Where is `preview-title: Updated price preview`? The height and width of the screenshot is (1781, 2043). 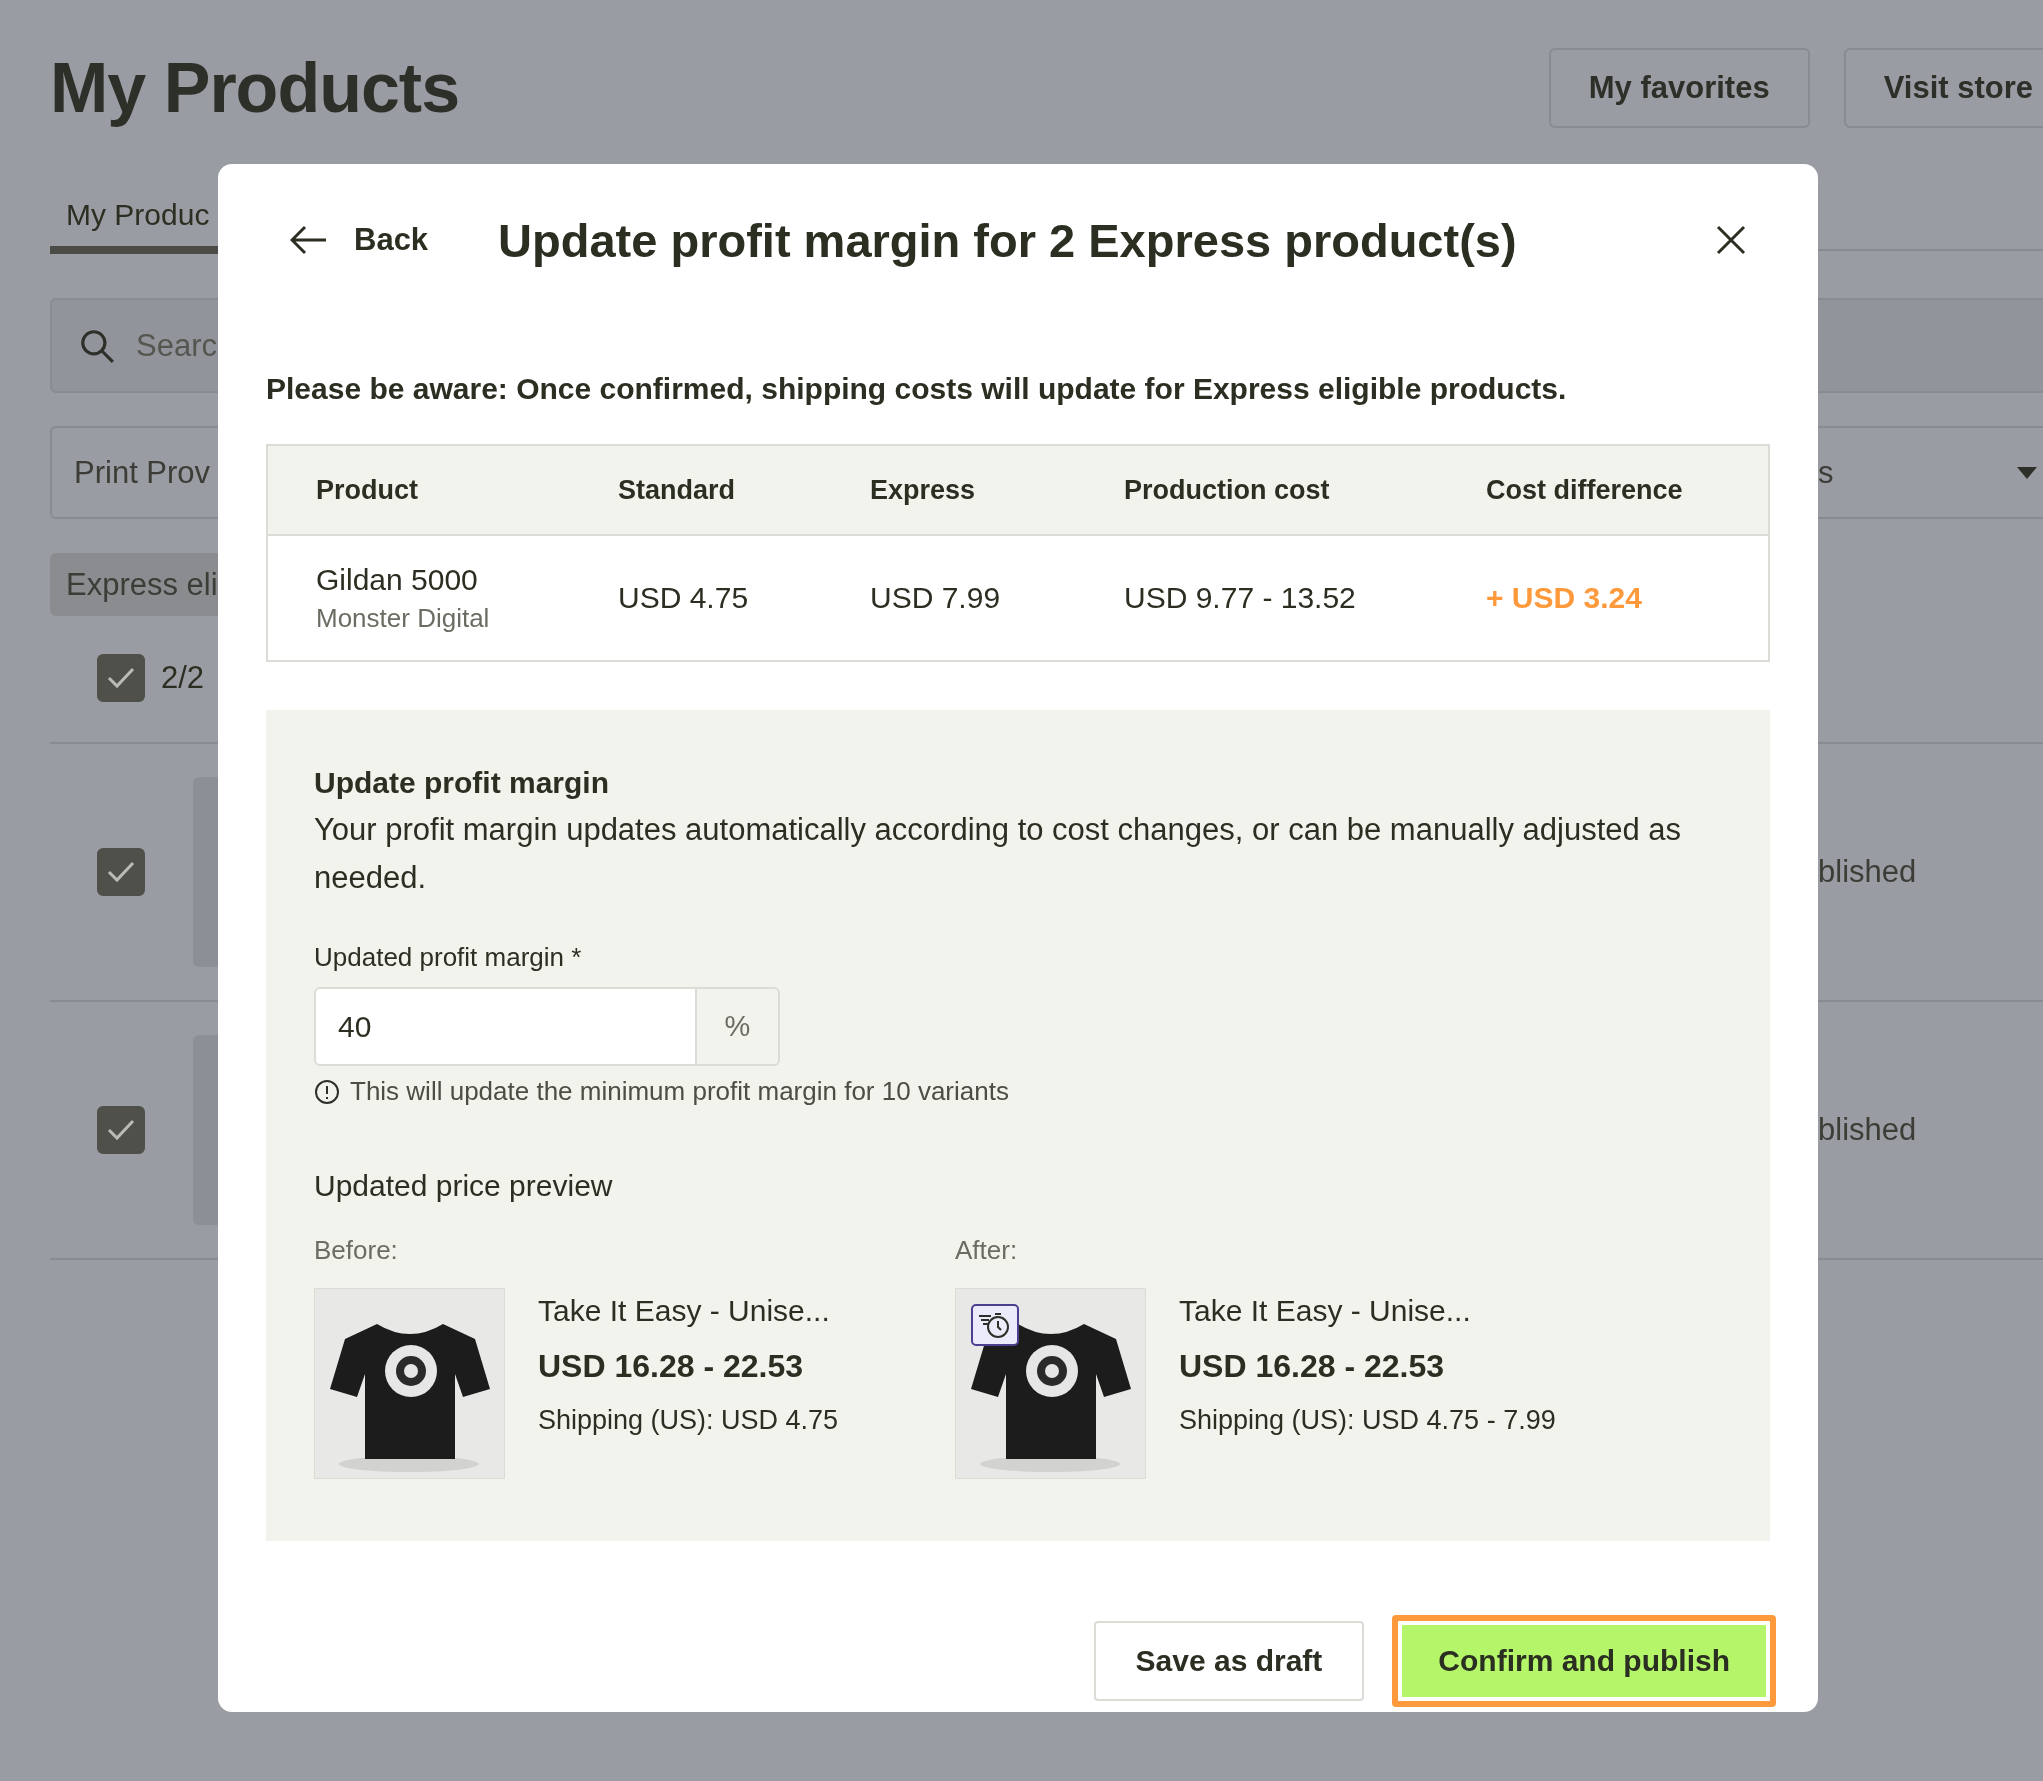 preview-title: Updated price preview is located at coordinates (464, 1186).